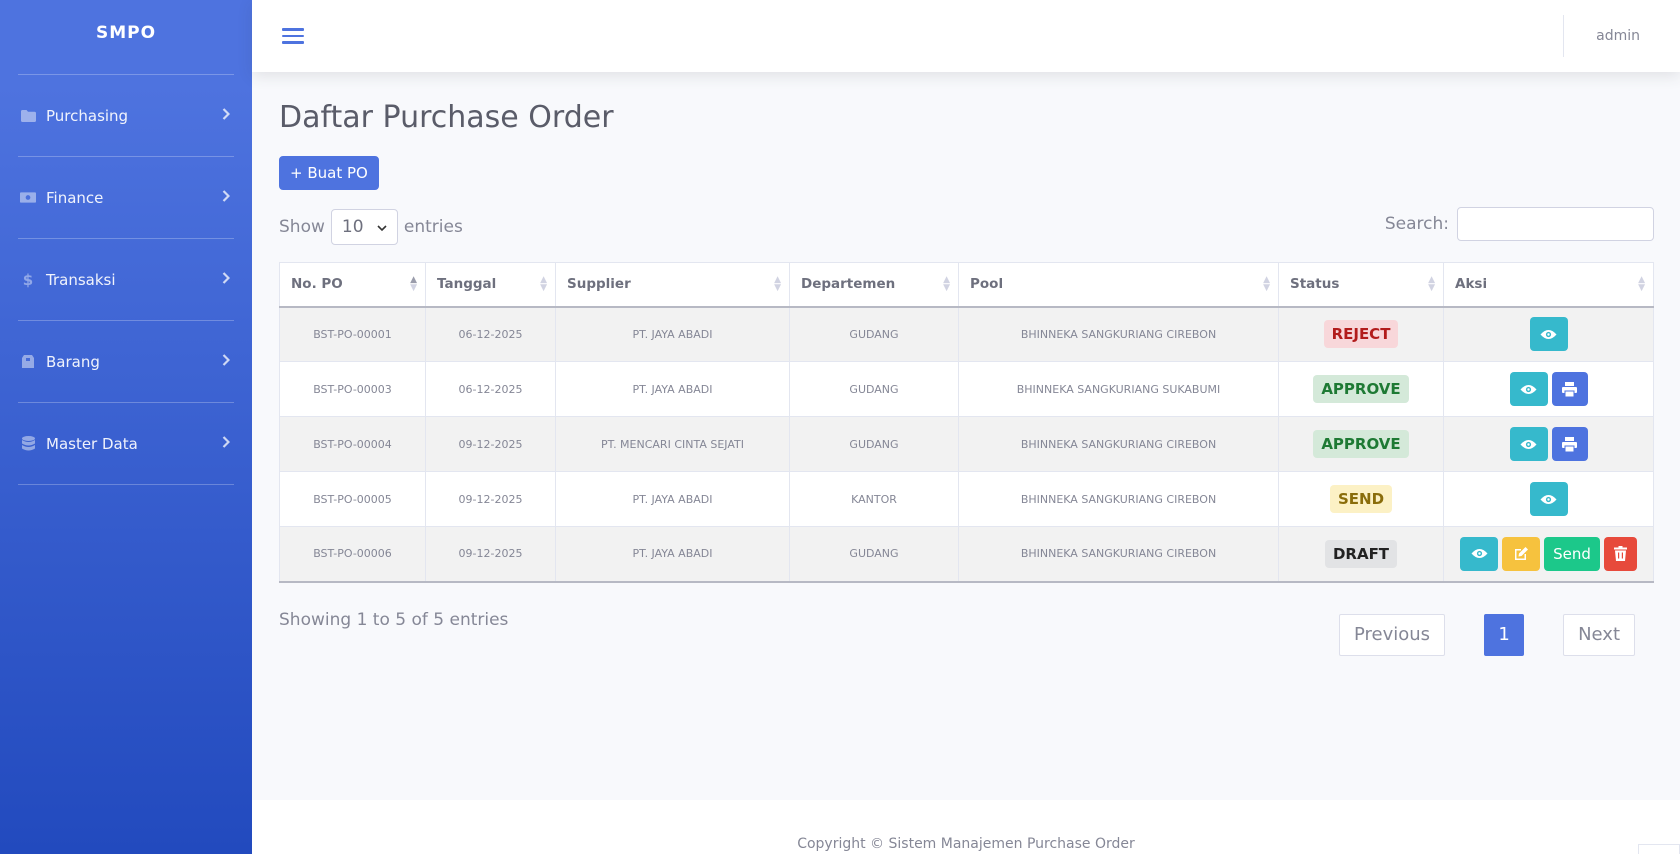  I want to click on search-control: Search:, so click(1519, 224).